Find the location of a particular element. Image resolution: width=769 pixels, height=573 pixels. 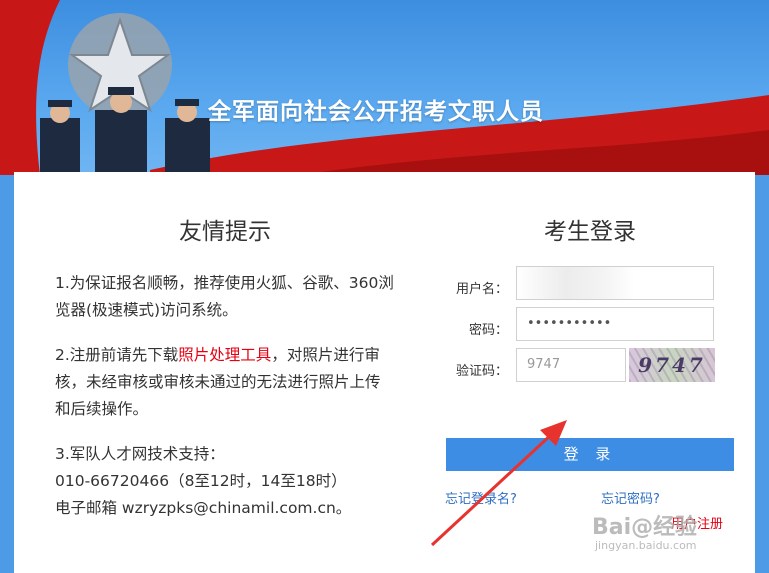

captcha-row: 验证码： 9747 9747 is located at coordinates (590, 368).